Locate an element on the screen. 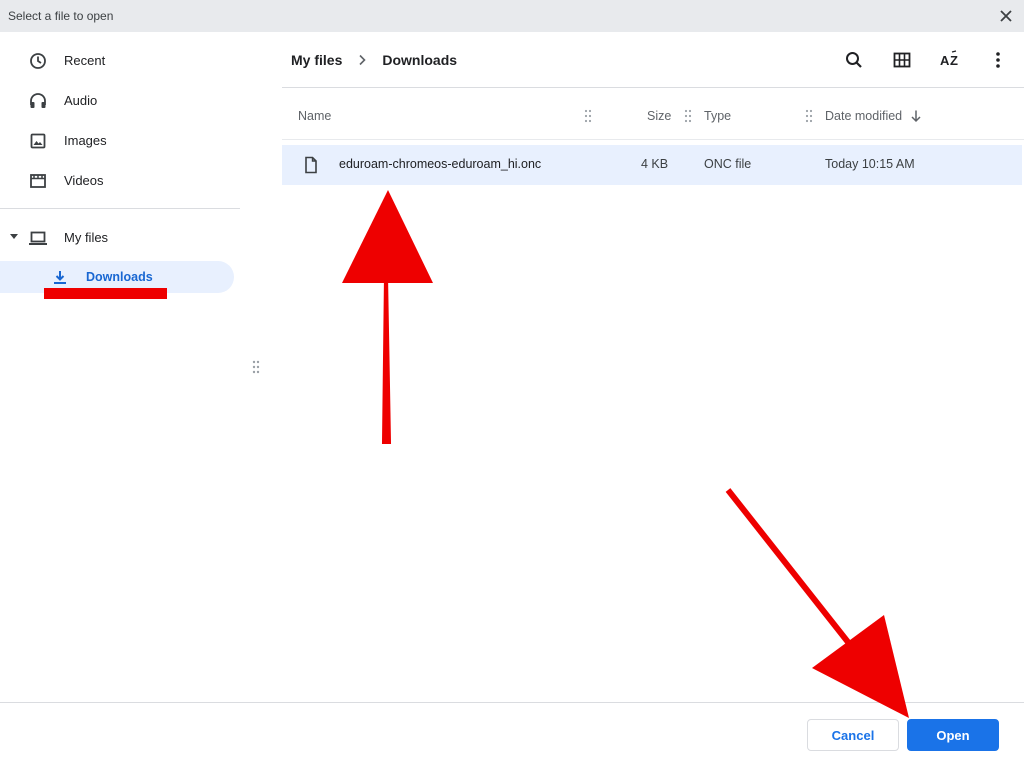  column-header-type: Type is located at coordinates (717, 116).